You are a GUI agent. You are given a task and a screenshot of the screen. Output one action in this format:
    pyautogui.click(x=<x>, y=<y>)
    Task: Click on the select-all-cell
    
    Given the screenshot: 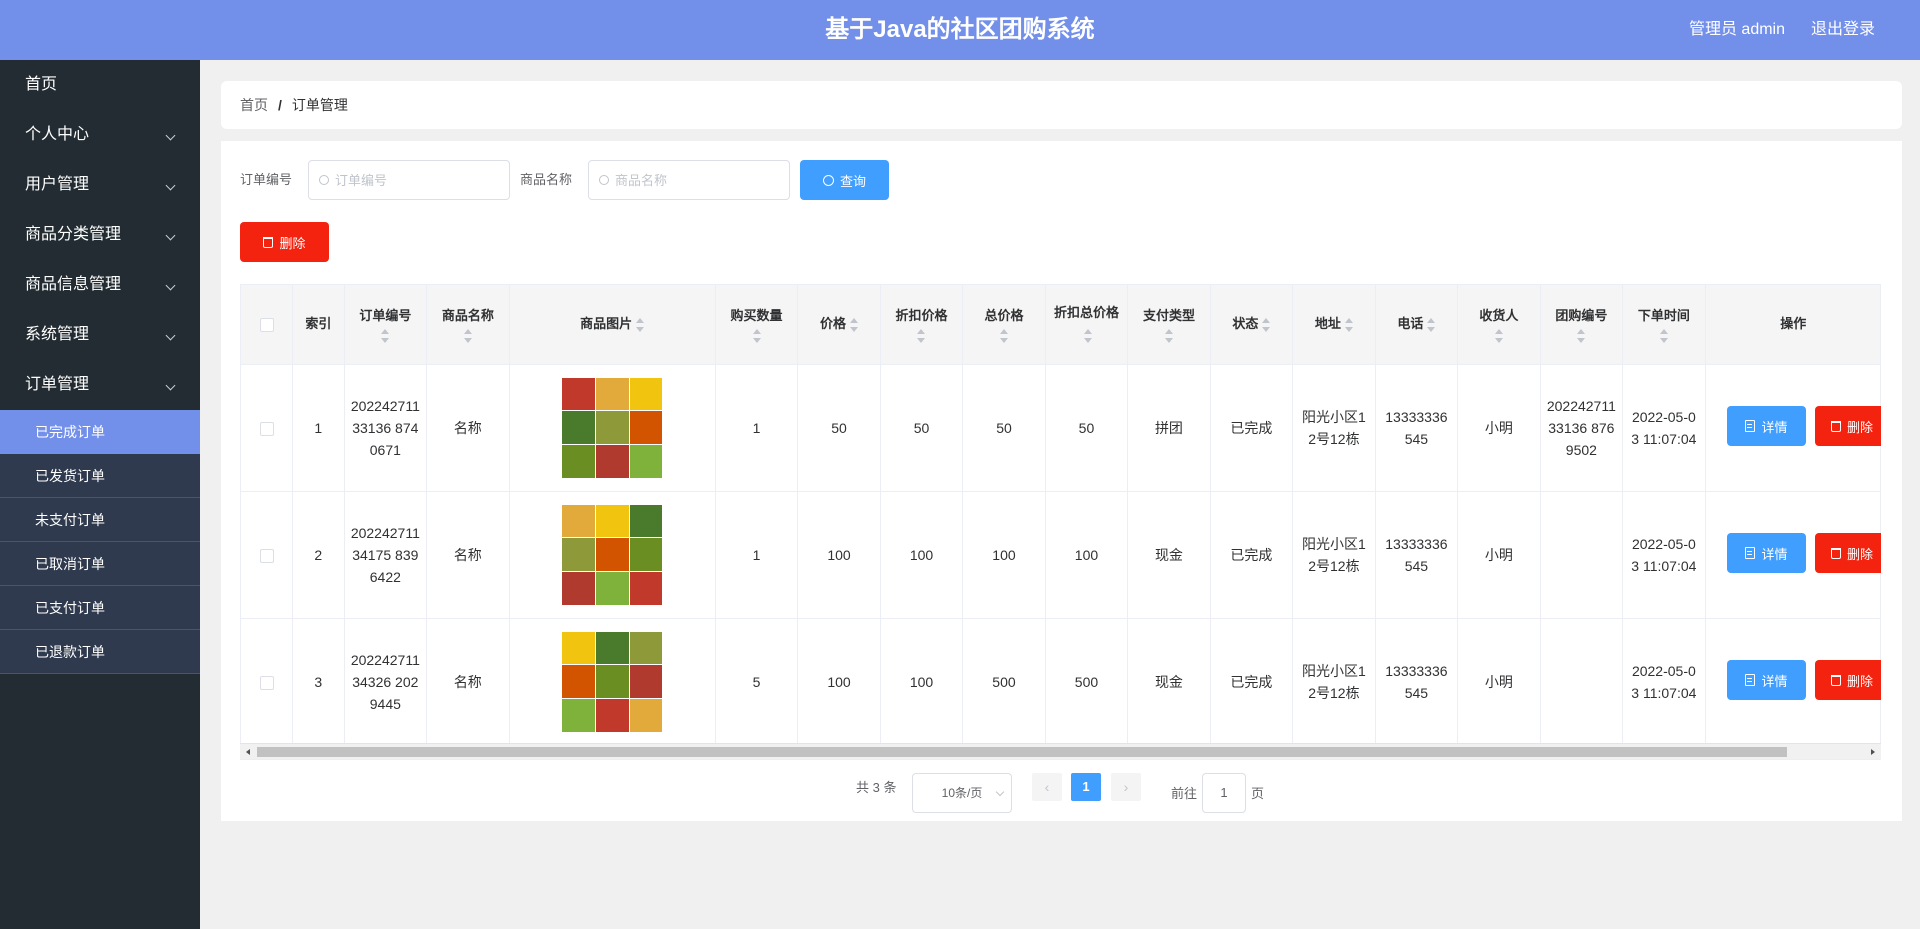 What is the action you would take?
    pyautogui.click(x=267, y=325)
    